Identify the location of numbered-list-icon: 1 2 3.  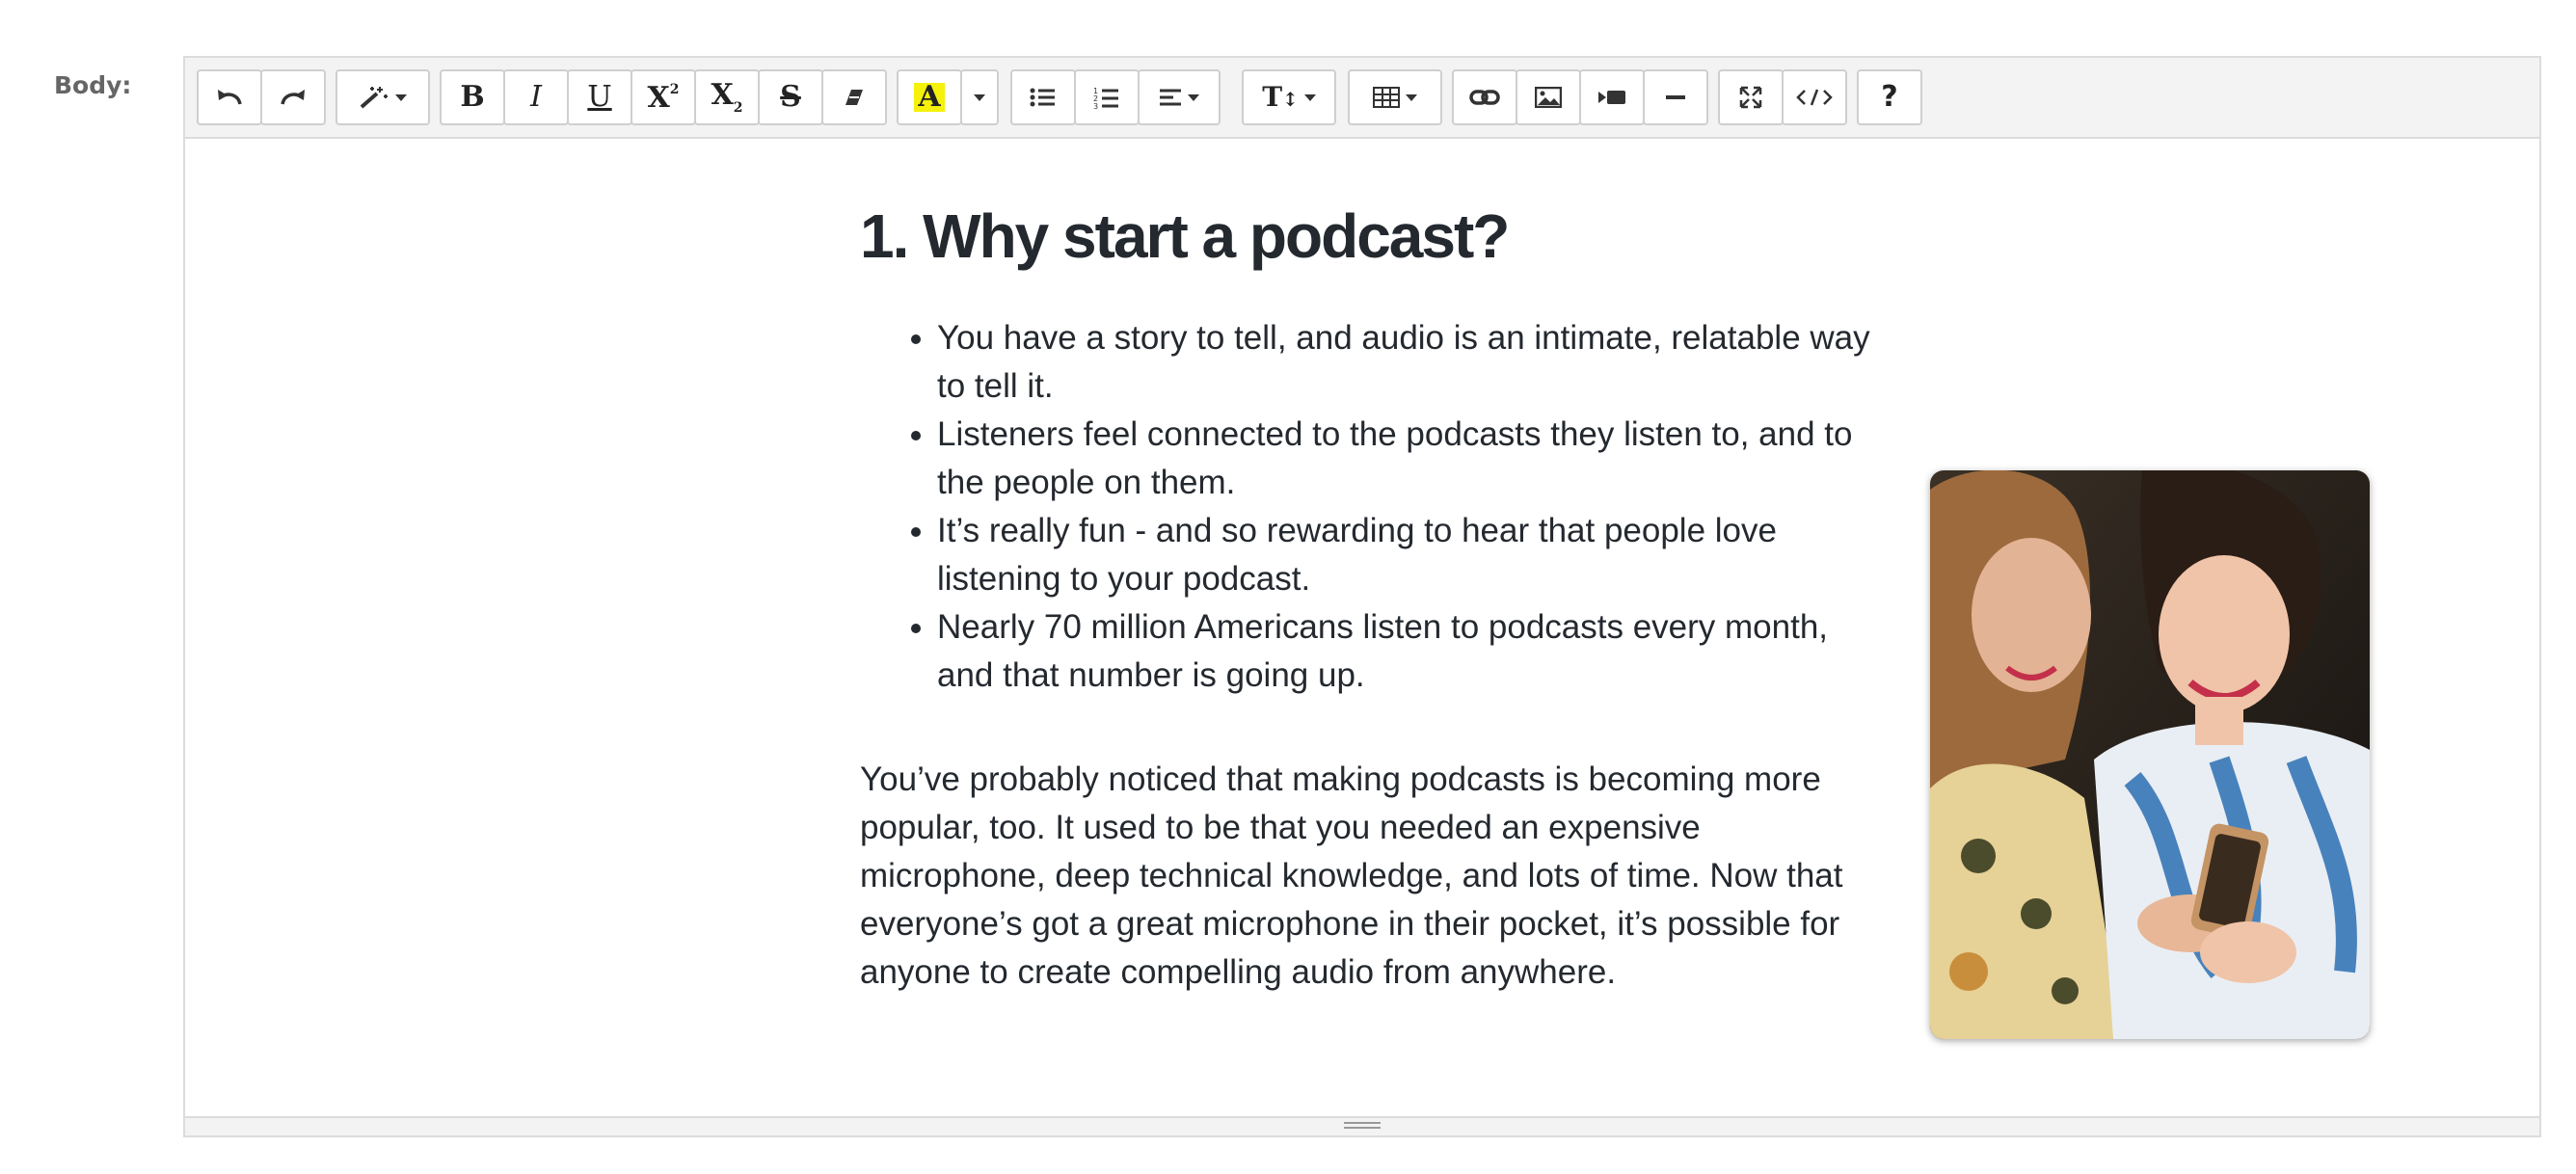
(1105, 98).